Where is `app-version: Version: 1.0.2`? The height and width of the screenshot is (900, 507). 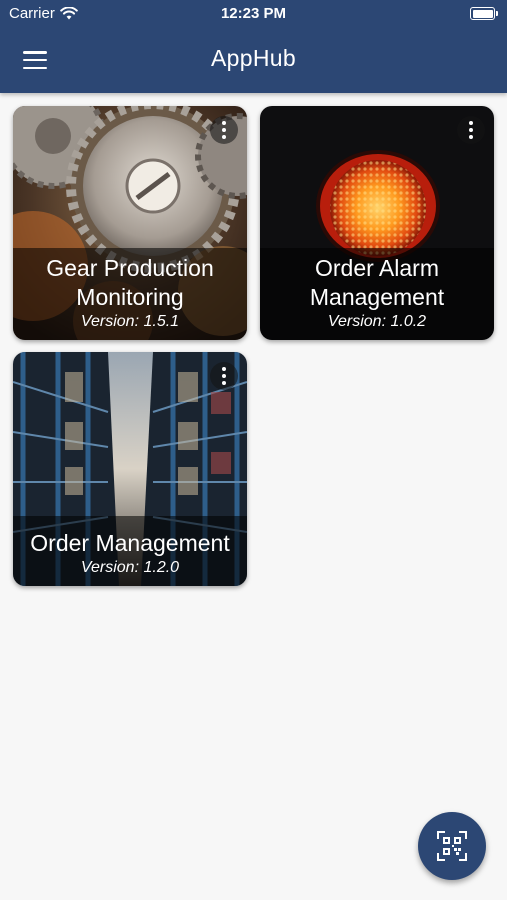
app-version: Version: 1.0.2 is located at coordinates (377, 321).